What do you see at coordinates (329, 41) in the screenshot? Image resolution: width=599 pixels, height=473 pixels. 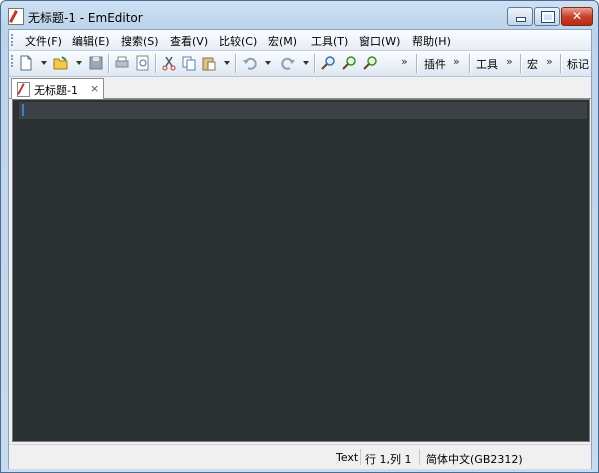 I see `menu-tools: 工具(T)` at bounding box center [329, 41].